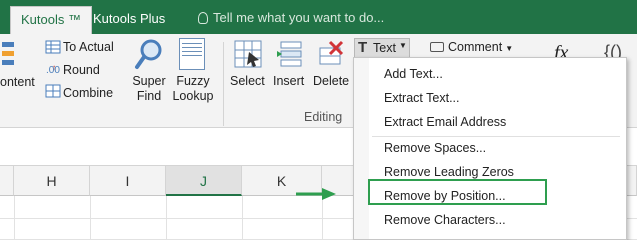  I want to click on delete-icon, so click(330, 54).